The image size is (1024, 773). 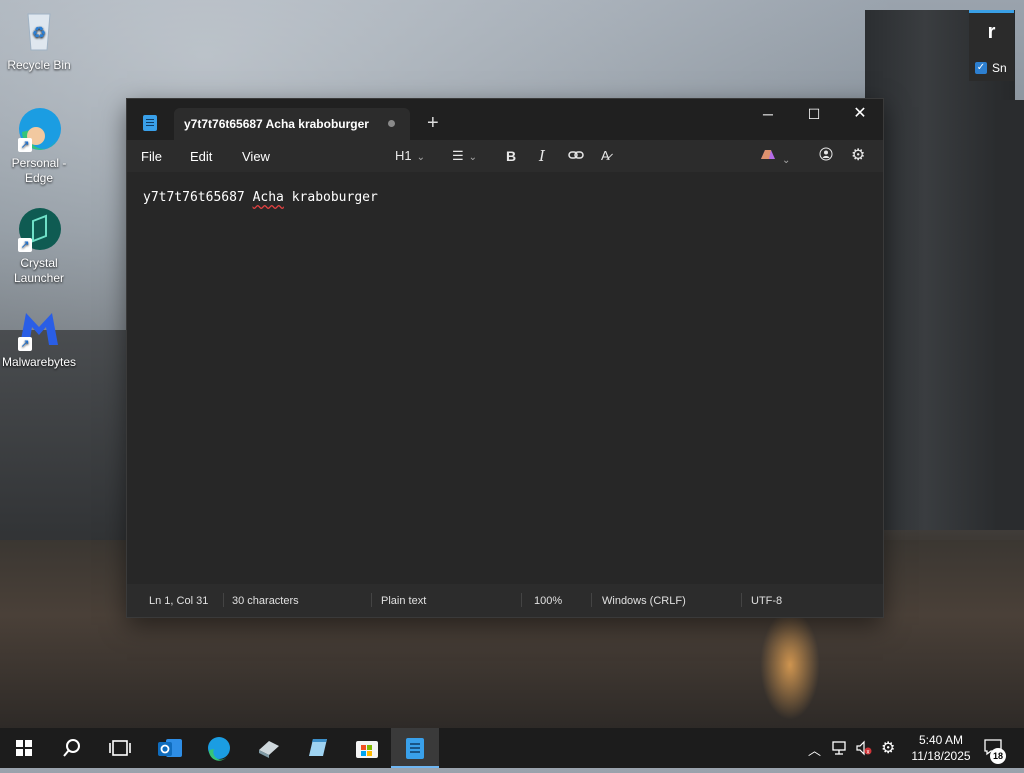 What do you see at coordinates (941, 748) in the screenshot?
I see `taskbar-clock: 5:40 AM 11/18/2025` at bounding box center [941, 748].